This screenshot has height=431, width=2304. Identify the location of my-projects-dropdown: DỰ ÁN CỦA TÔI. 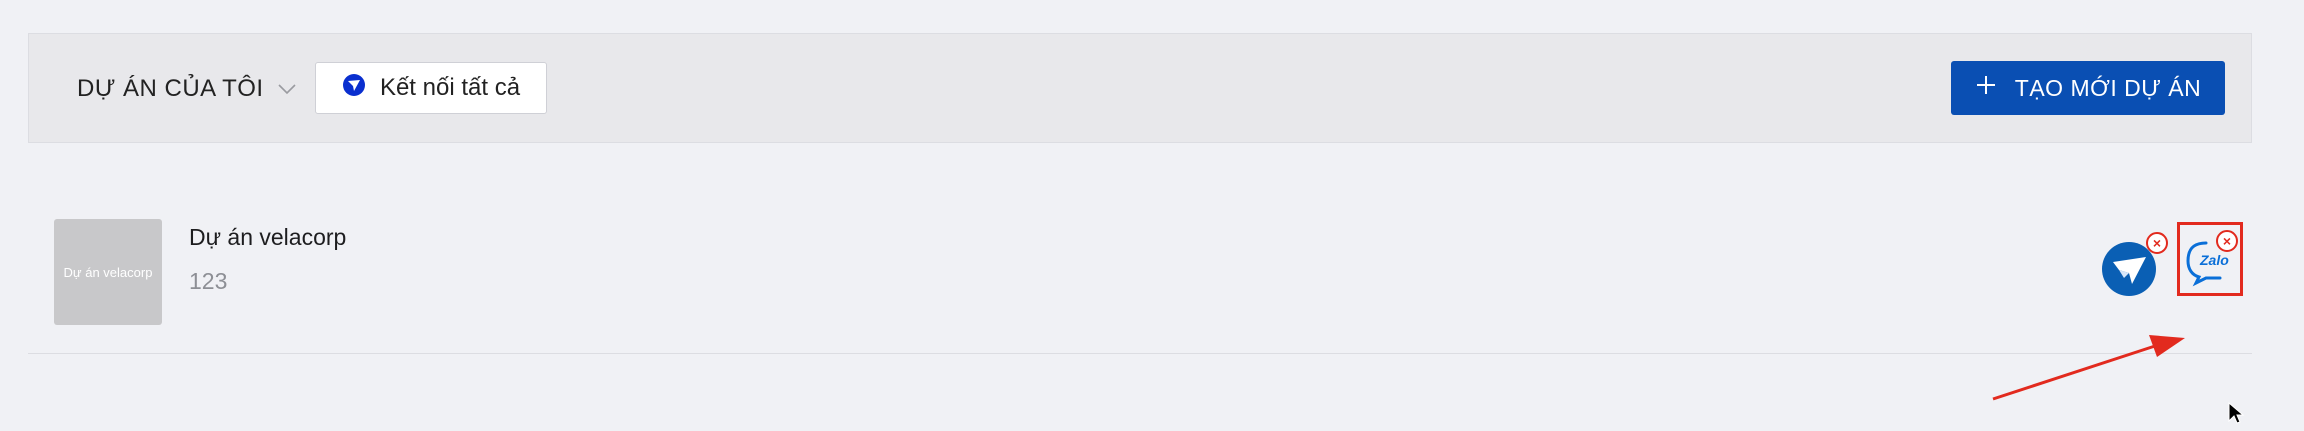
(186, 89).